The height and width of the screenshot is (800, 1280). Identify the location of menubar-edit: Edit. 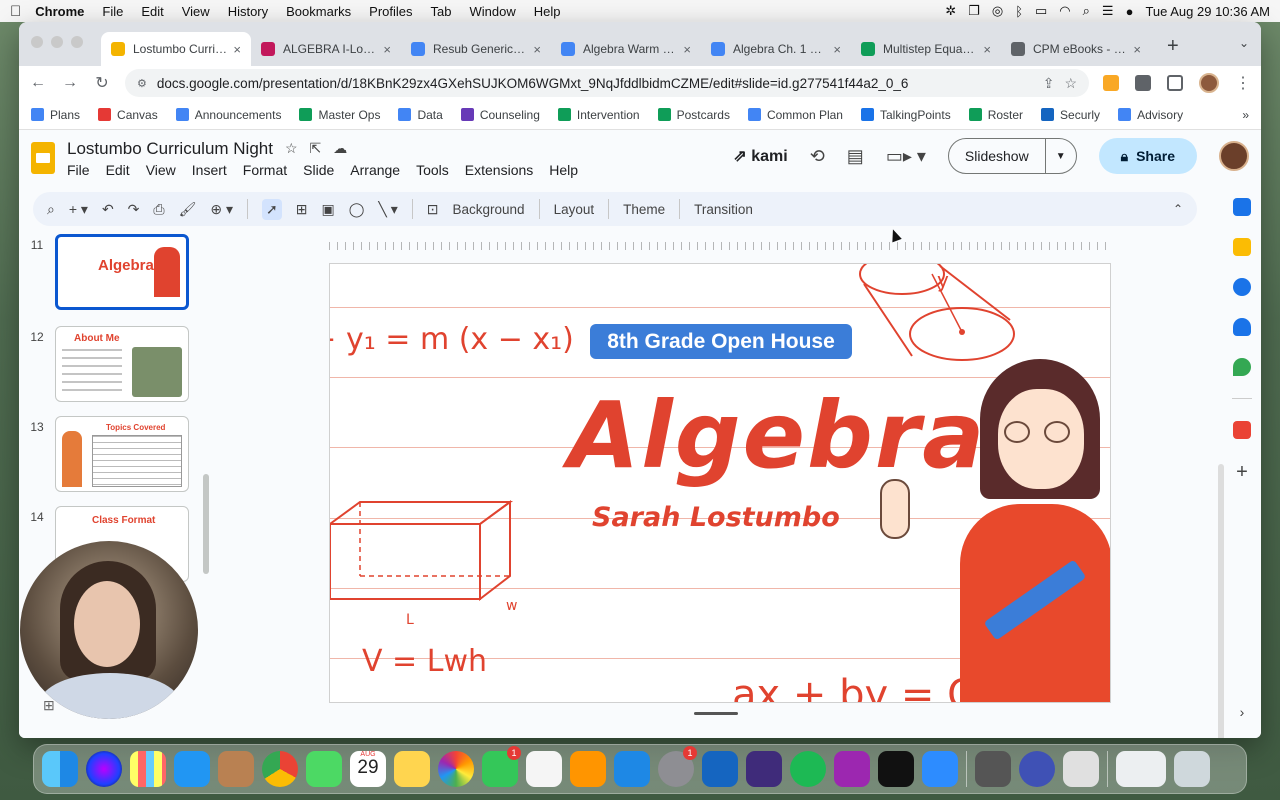
(152, 11).